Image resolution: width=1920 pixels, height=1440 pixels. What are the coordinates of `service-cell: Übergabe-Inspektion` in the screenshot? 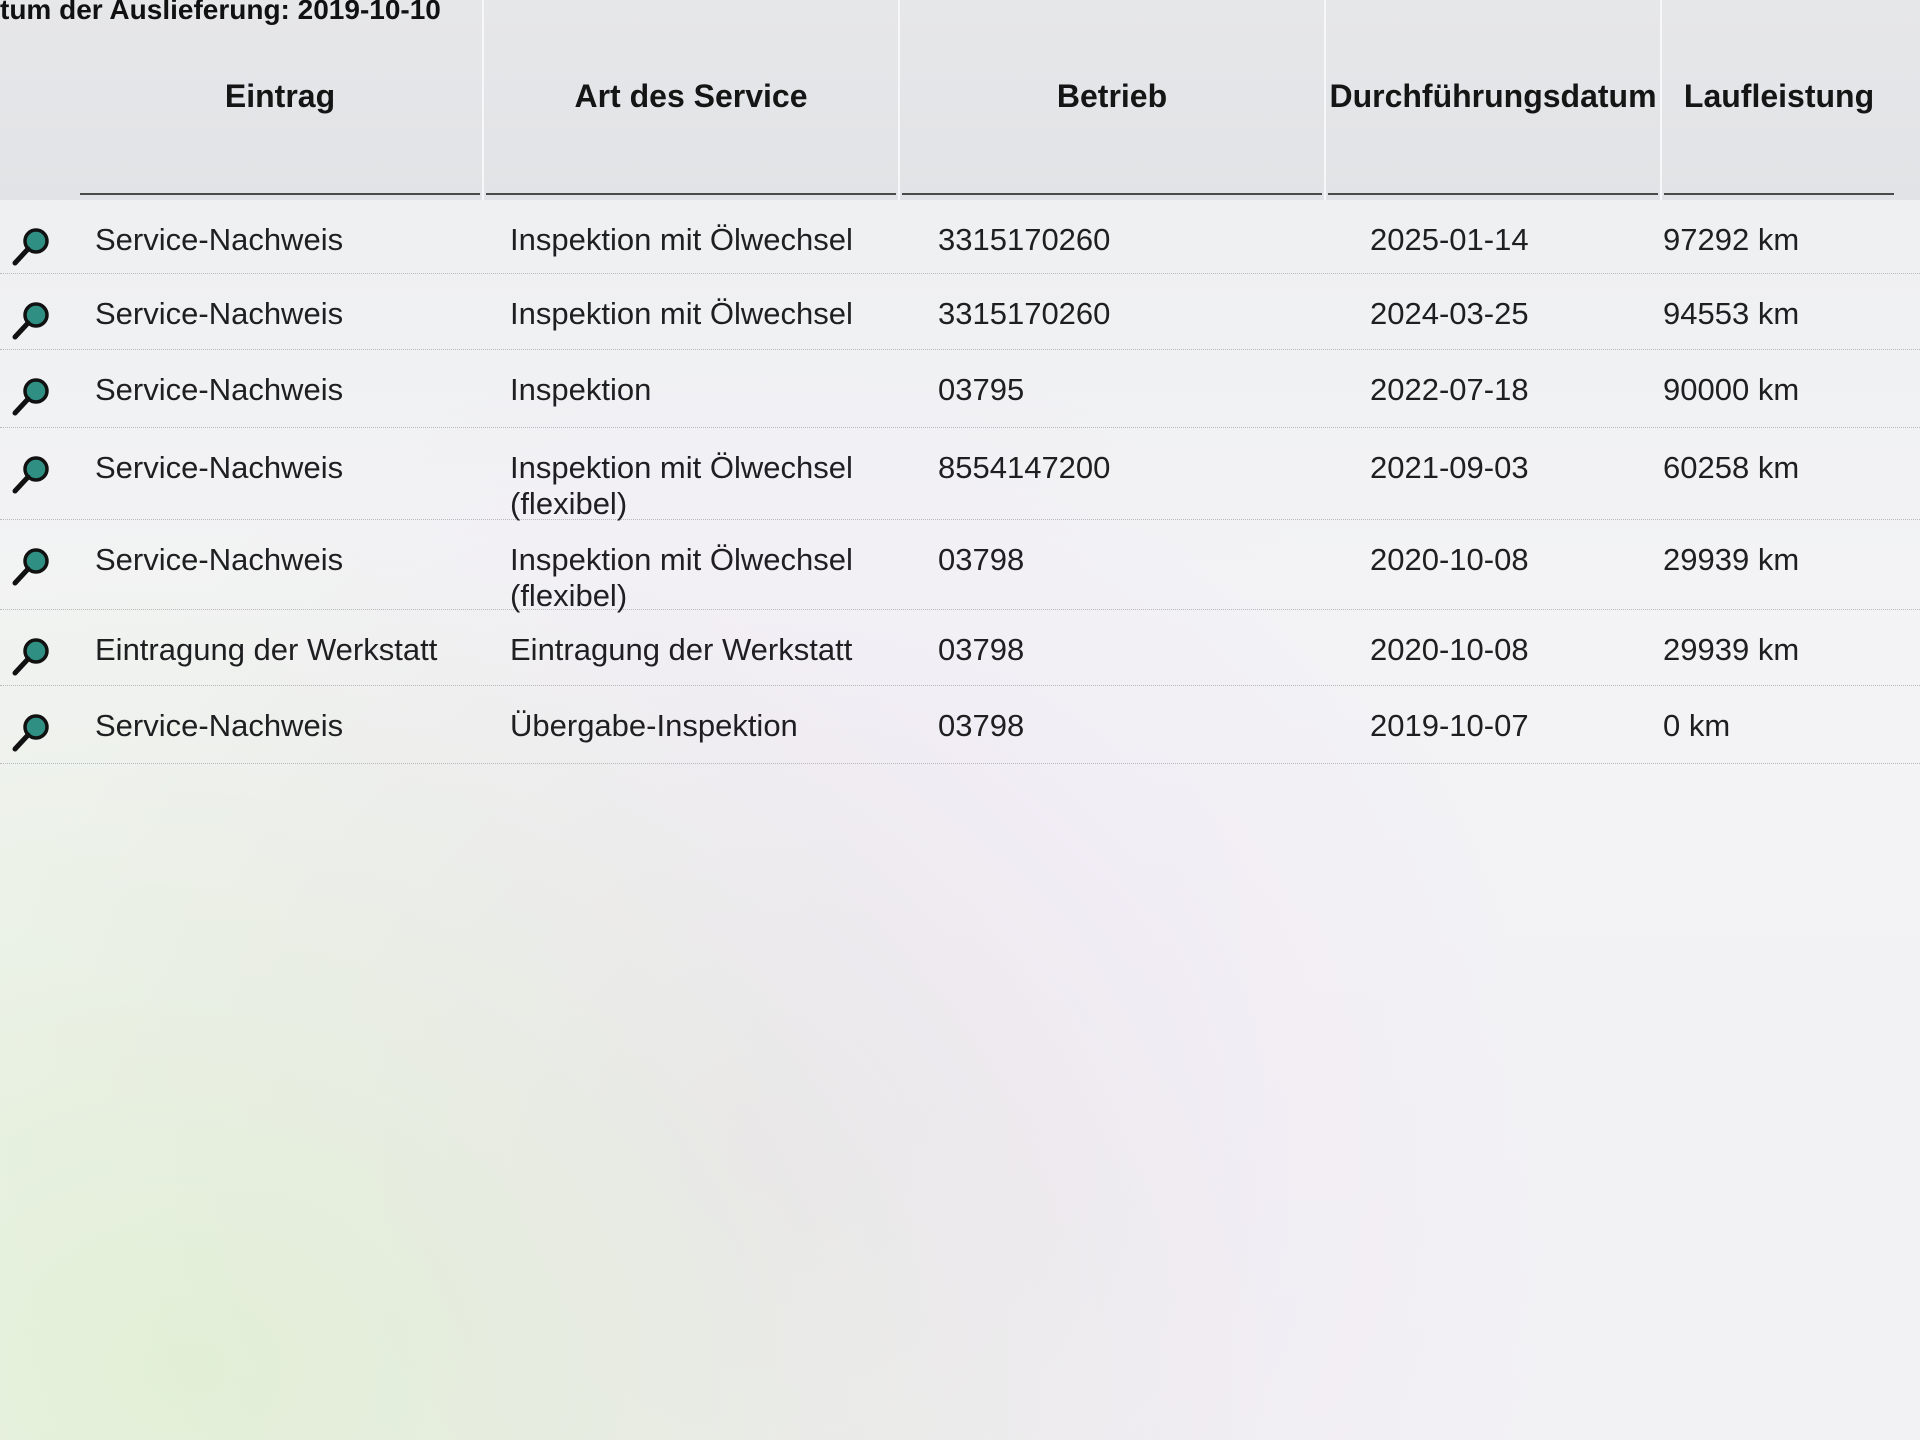 It's located at (700, 726).